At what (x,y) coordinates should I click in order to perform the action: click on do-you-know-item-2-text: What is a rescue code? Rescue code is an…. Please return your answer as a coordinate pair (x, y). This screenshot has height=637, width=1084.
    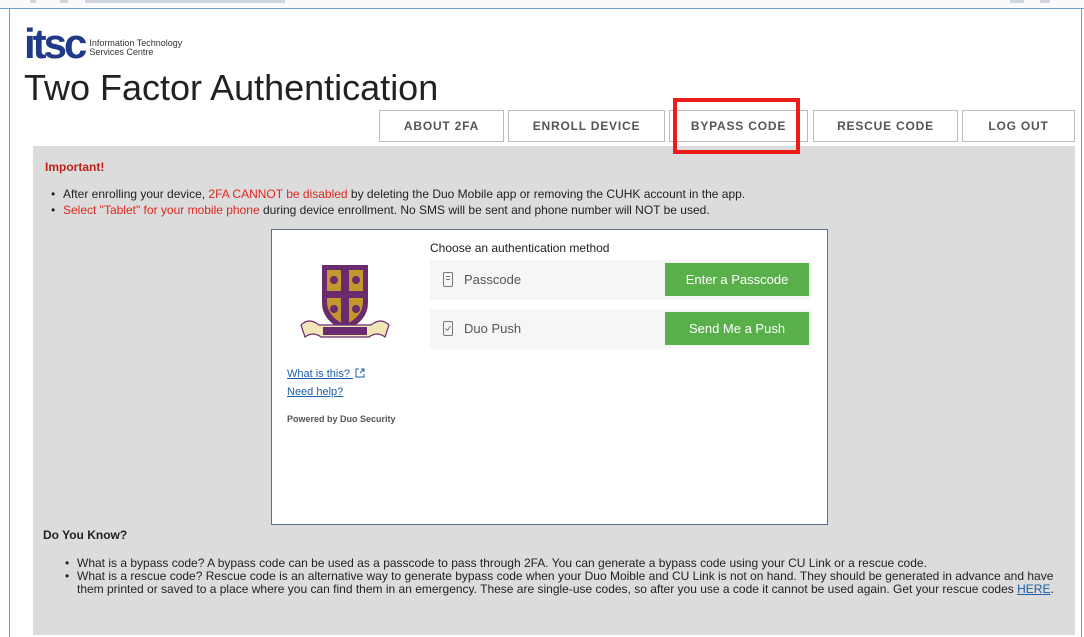
    Looking at the image, I should click on (565, 582).